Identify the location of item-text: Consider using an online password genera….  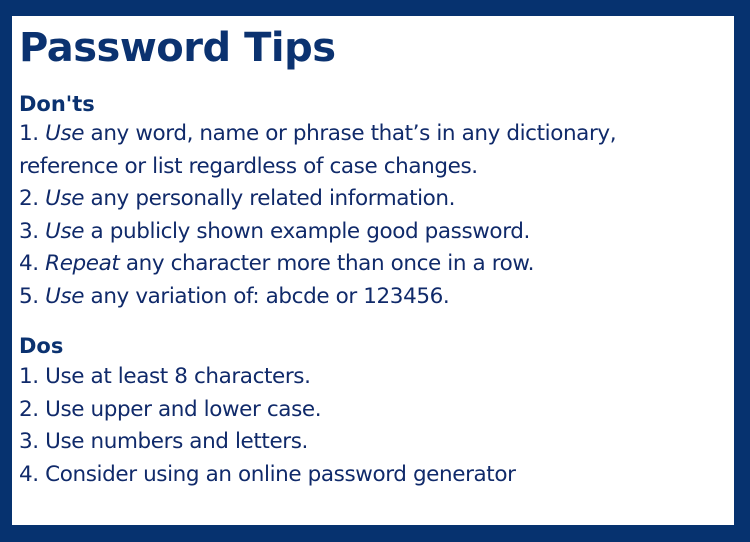
(280, 474).